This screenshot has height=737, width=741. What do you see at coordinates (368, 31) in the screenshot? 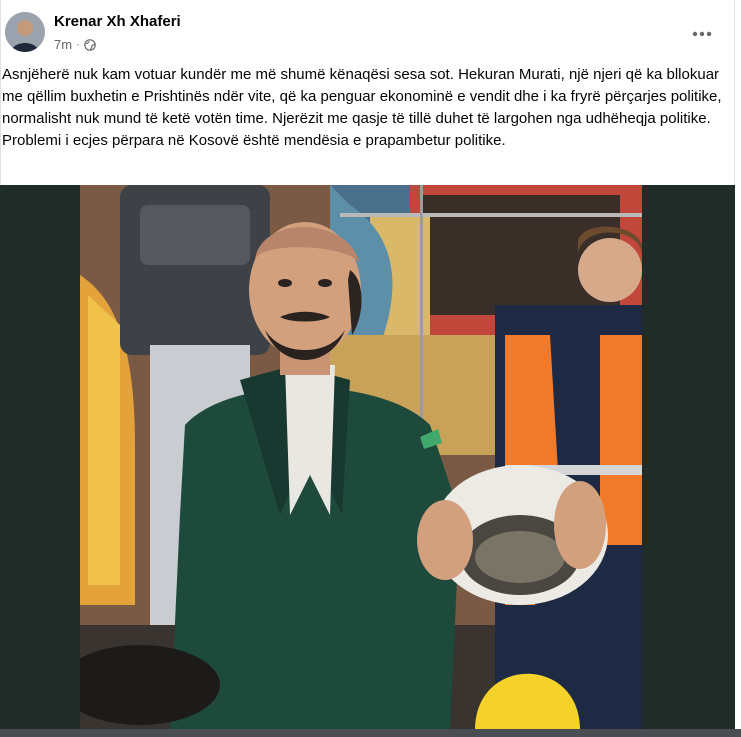
I see `post-header: Krenar Xh Xhaferi 7m ·` at bounding box center [368, 31].